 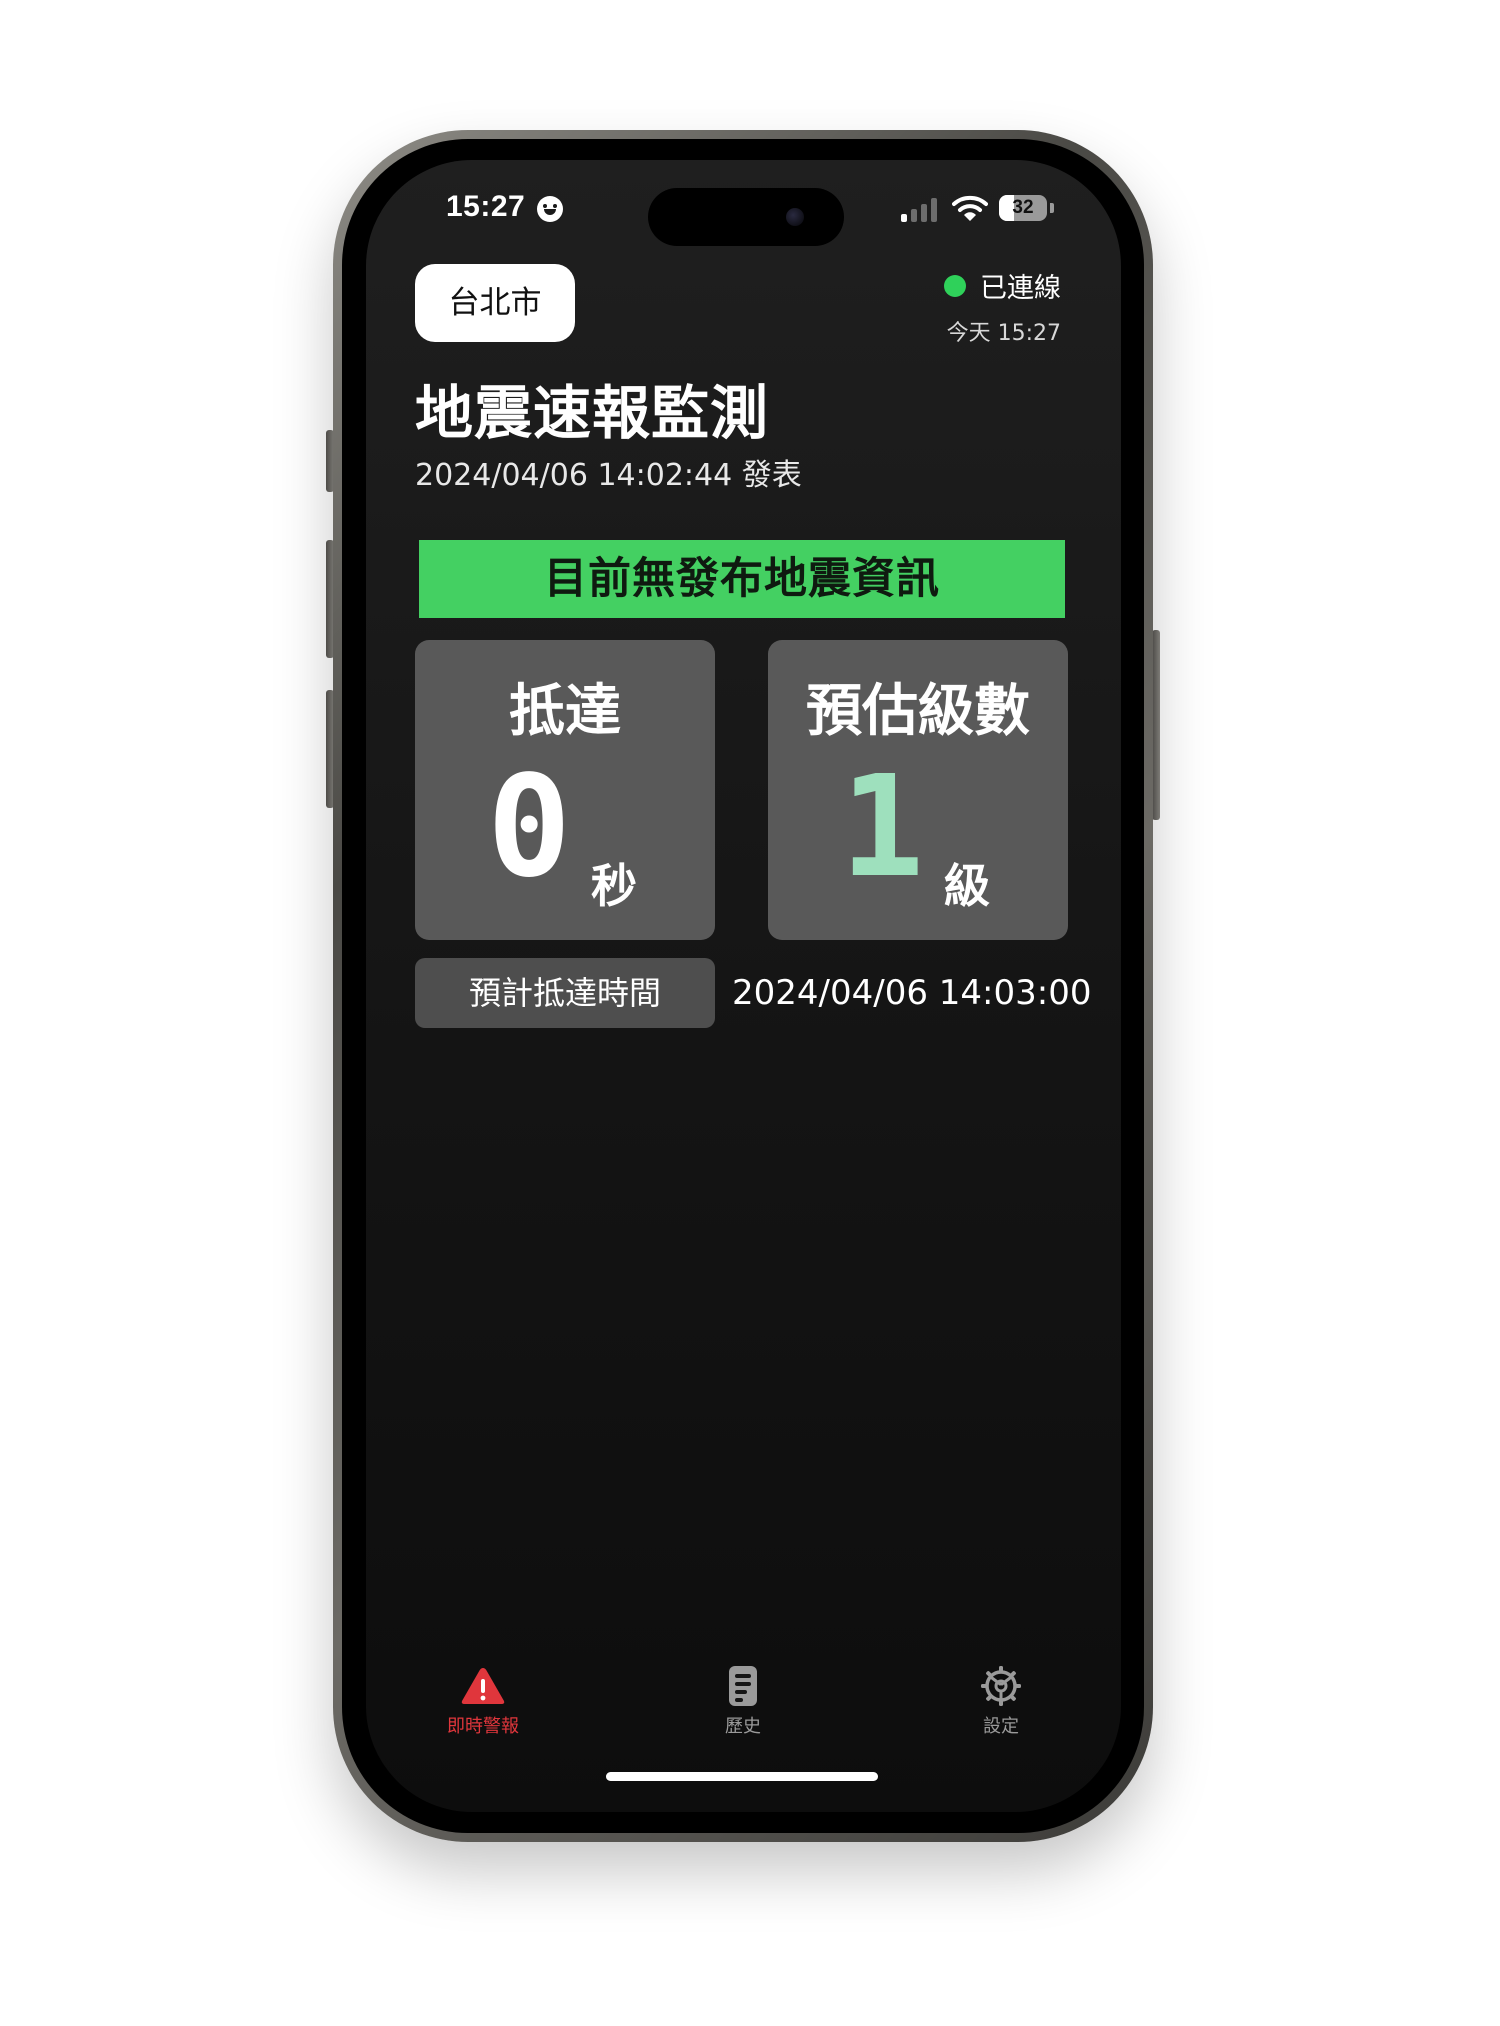 I want to click on wifi-icon, so click(x=970, y=208).